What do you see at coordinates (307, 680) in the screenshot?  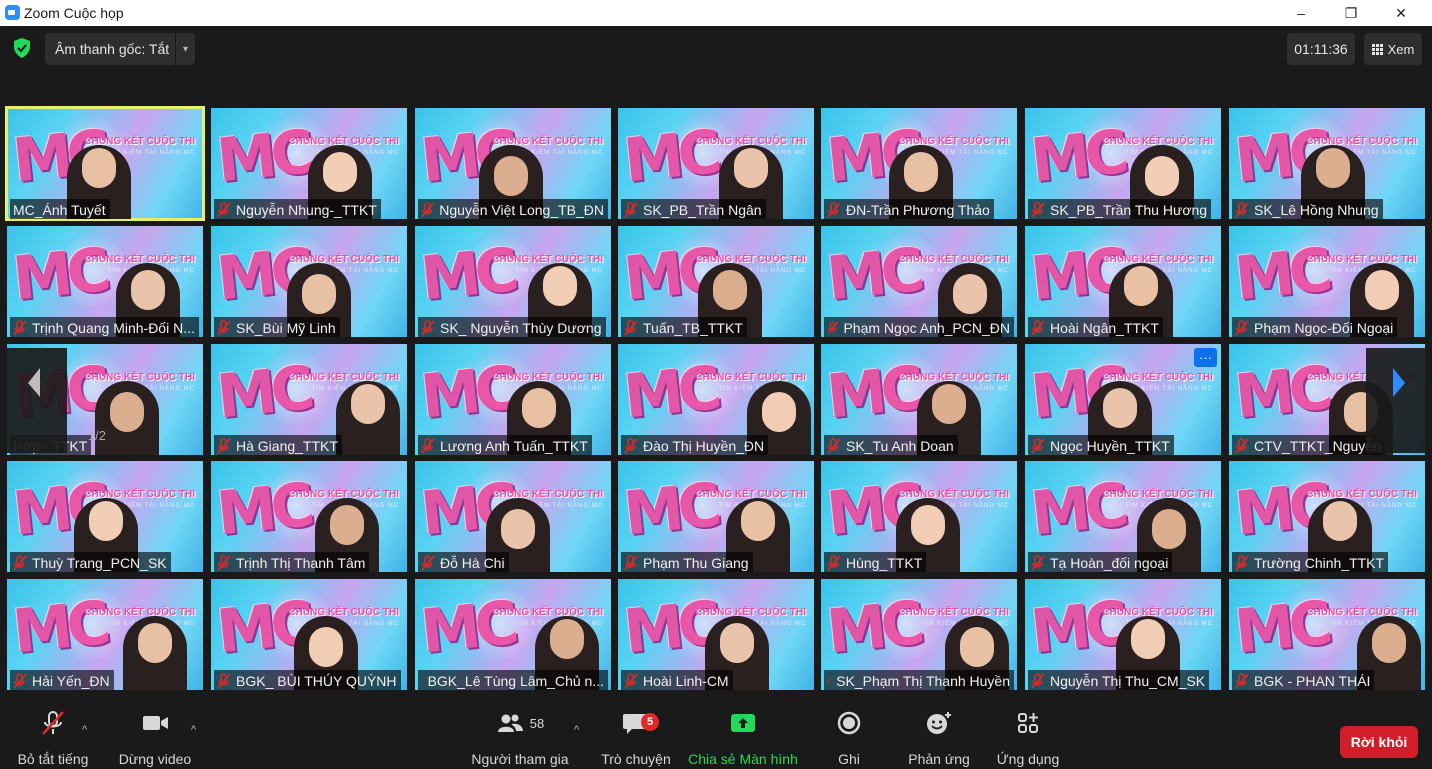 I see `participant-name-tag: BGK_ BÙI THÚY QUỲNH` at bounding box center [307, 680].